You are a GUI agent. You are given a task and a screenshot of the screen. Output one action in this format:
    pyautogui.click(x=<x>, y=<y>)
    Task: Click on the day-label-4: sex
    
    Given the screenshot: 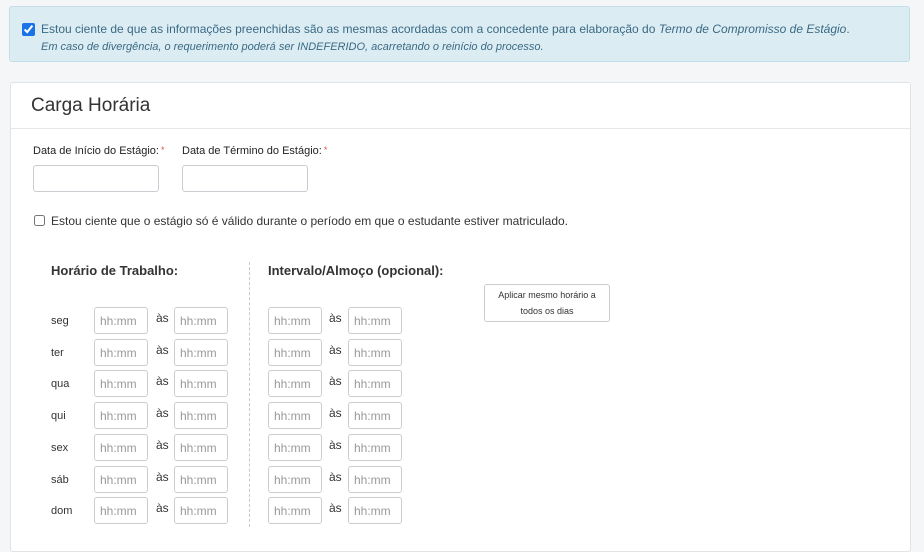 What is the action you would take?
    pyautogui.click(x=60, y=448)
    